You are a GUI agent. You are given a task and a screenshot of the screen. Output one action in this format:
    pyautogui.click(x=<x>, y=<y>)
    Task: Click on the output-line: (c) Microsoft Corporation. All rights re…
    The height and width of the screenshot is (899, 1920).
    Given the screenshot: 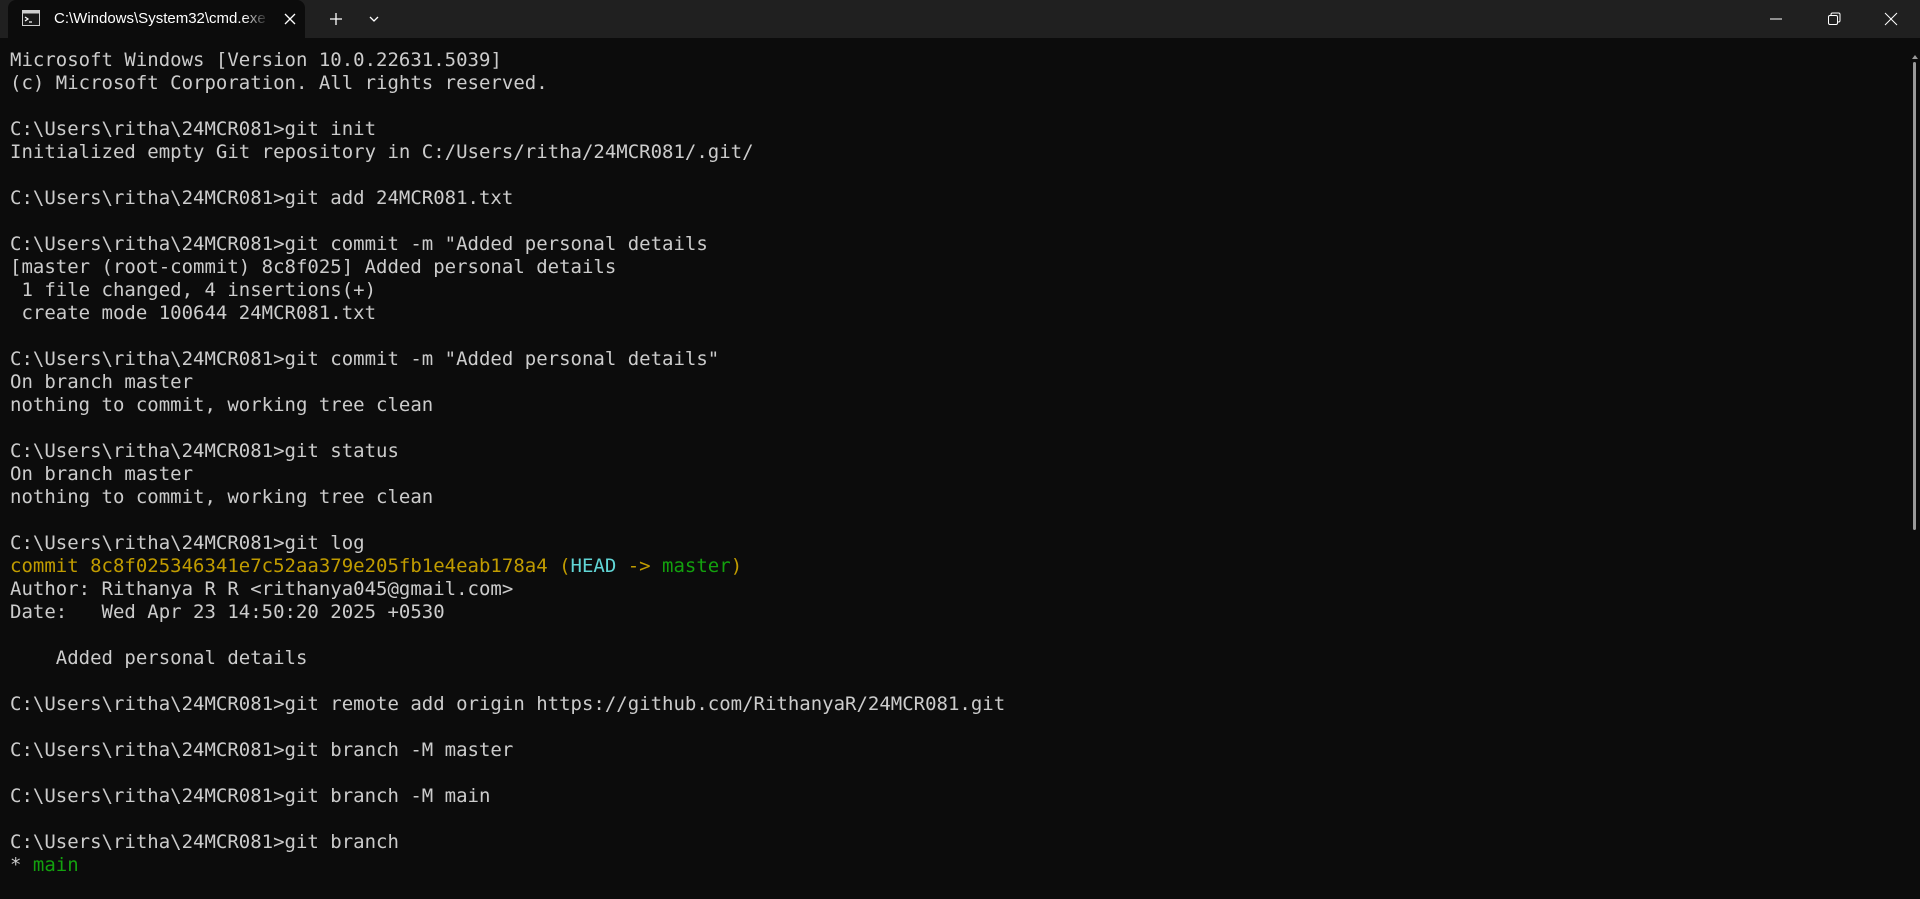 What is the action you would take?
    pyautogui.click(x=279, y=83)
    